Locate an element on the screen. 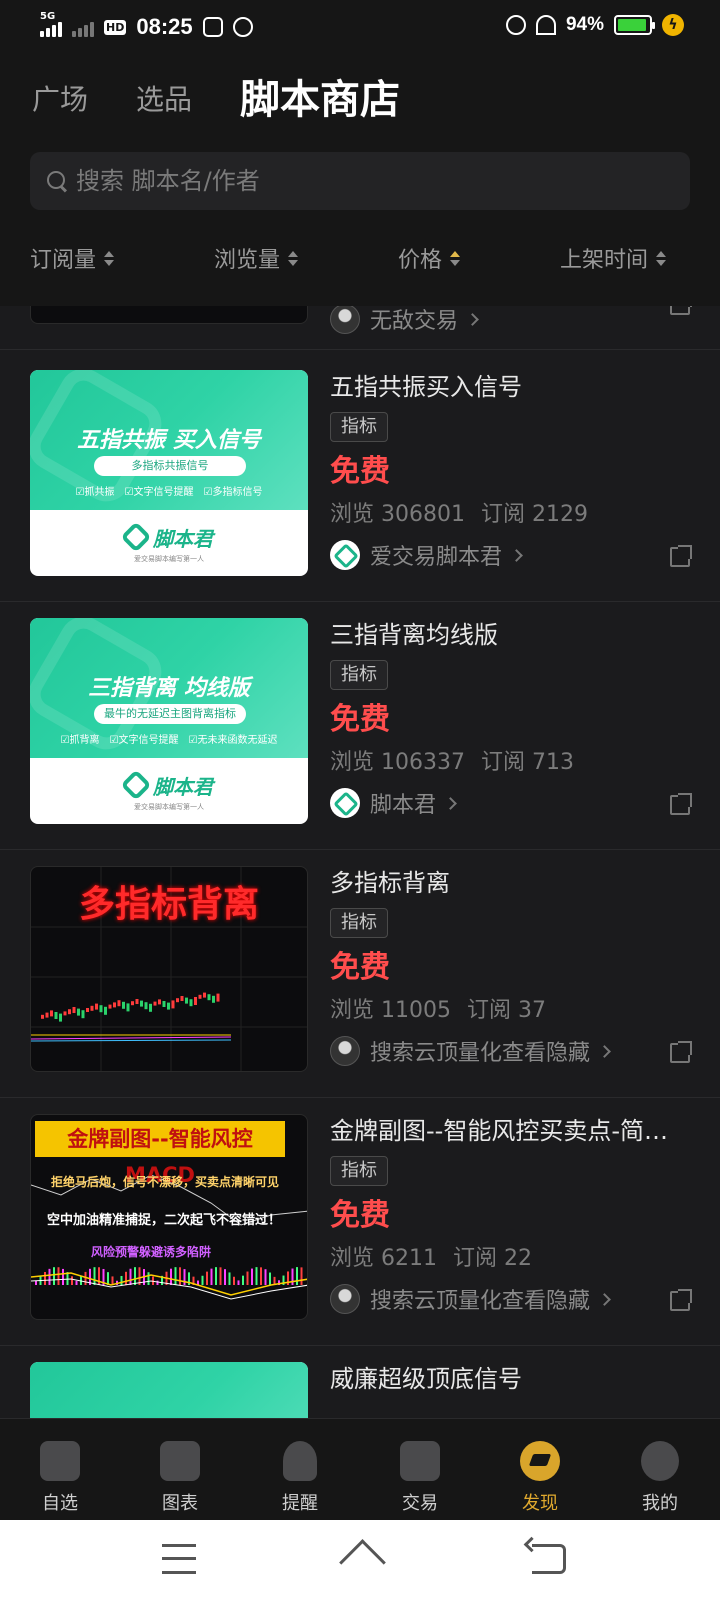 The width and height of the screenshot is (720, 1605). script-thumbnail: 多指标背离 is located at coordinates (169, 969).